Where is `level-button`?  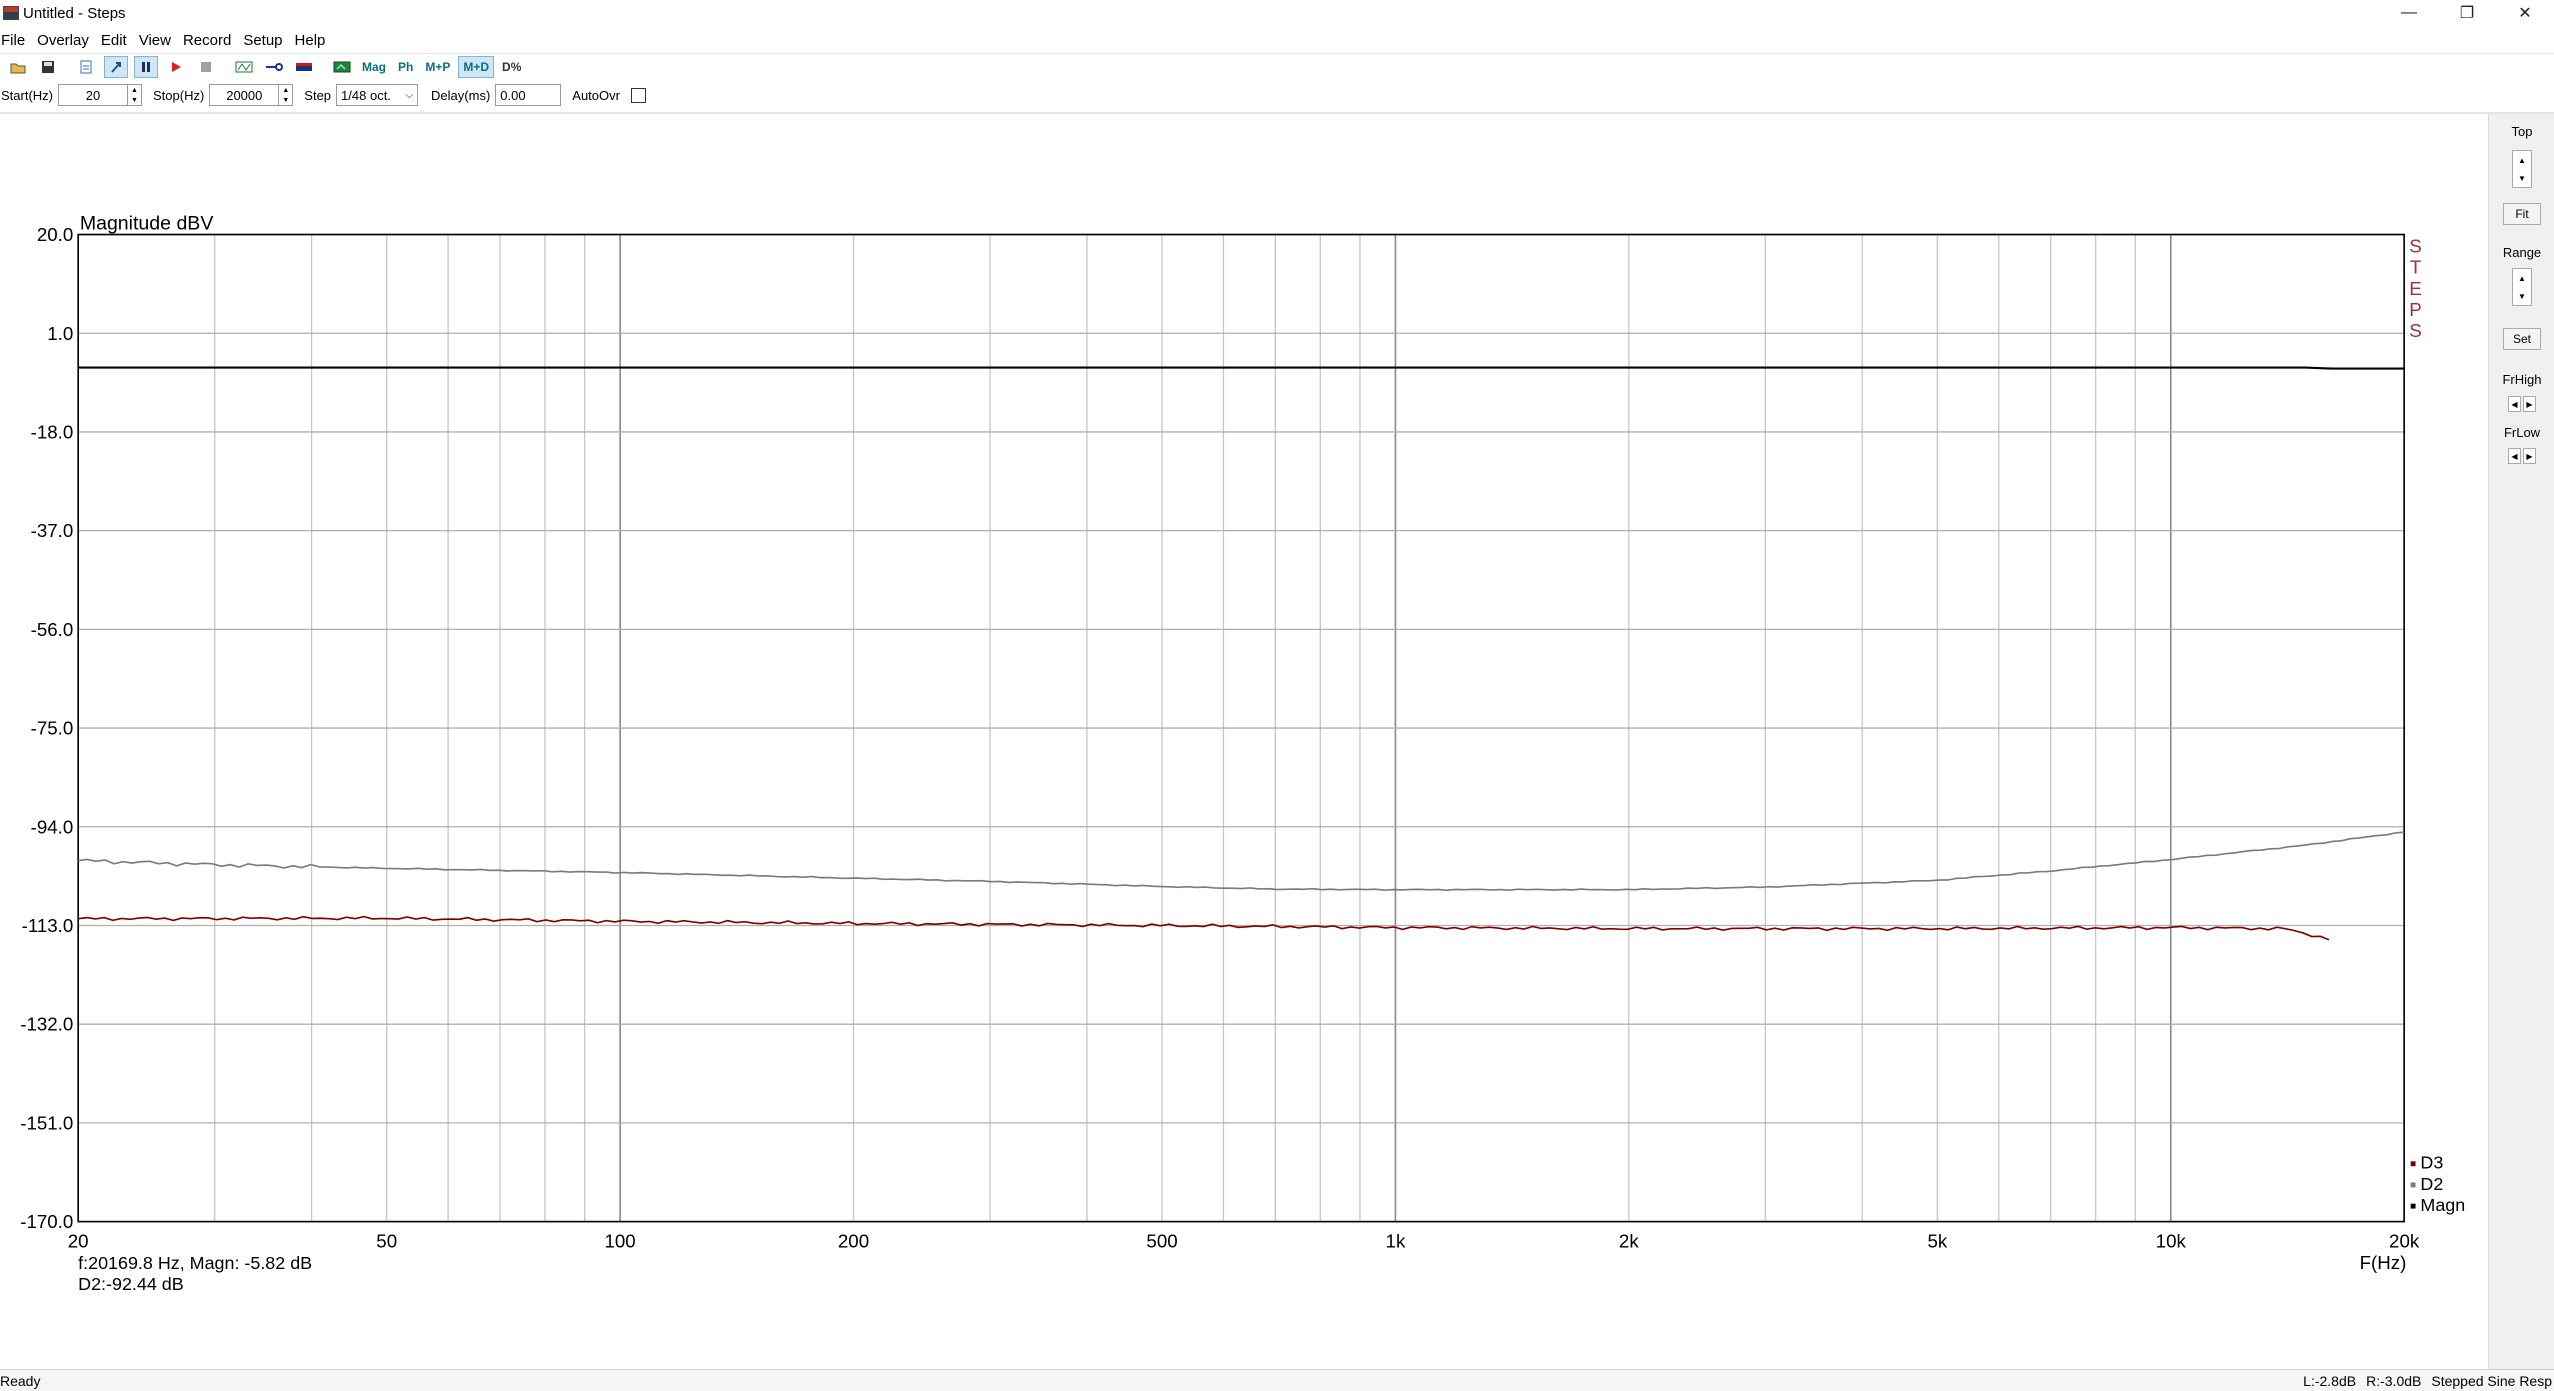 level-button is located at coordinates (304, 67).